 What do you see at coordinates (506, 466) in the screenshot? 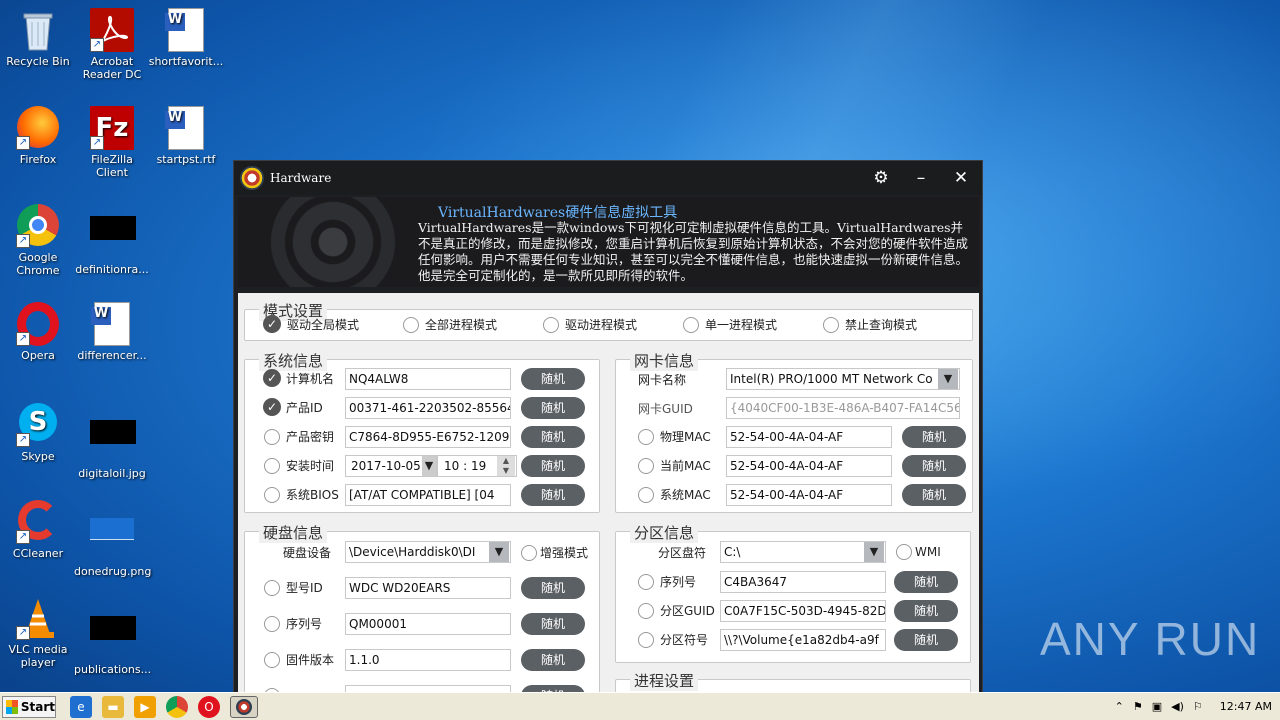
I see `time-spinner-icon: ▲ ▼` at bounding box center [506, 466].